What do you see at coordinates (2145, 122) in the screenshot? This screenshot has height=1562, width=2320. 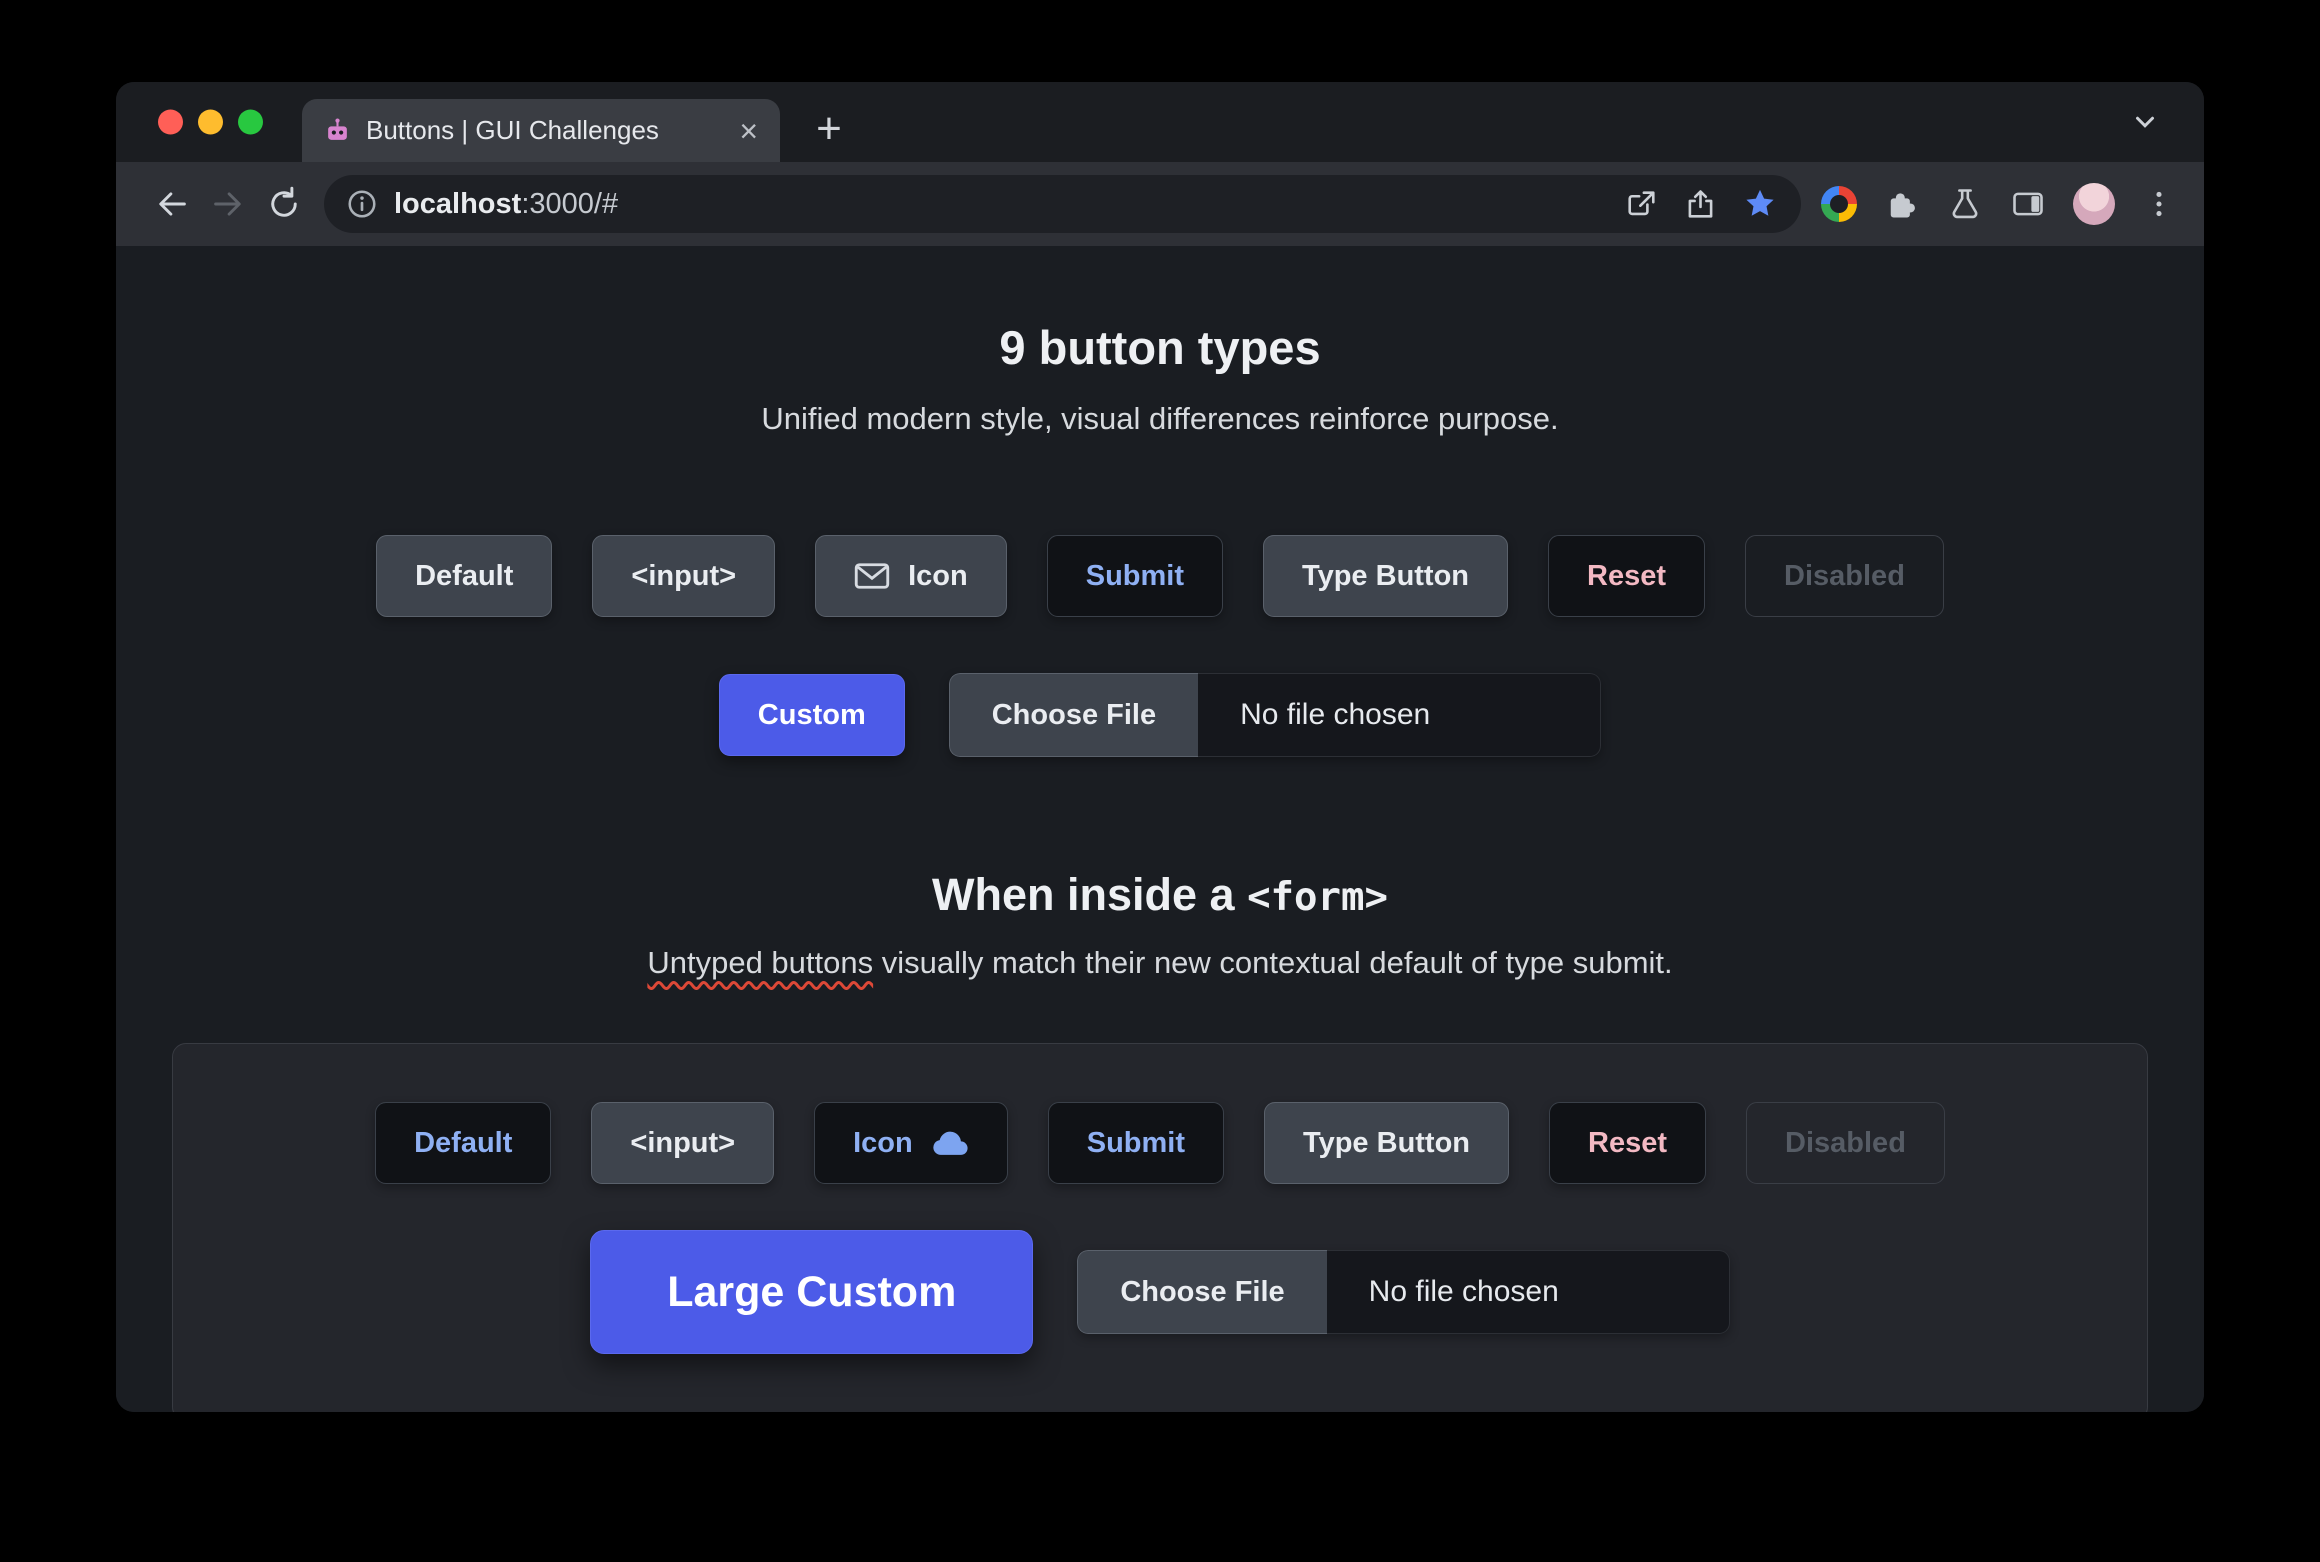 I see `tab-search-chevron-icon` at bounding box center [2145, 122].